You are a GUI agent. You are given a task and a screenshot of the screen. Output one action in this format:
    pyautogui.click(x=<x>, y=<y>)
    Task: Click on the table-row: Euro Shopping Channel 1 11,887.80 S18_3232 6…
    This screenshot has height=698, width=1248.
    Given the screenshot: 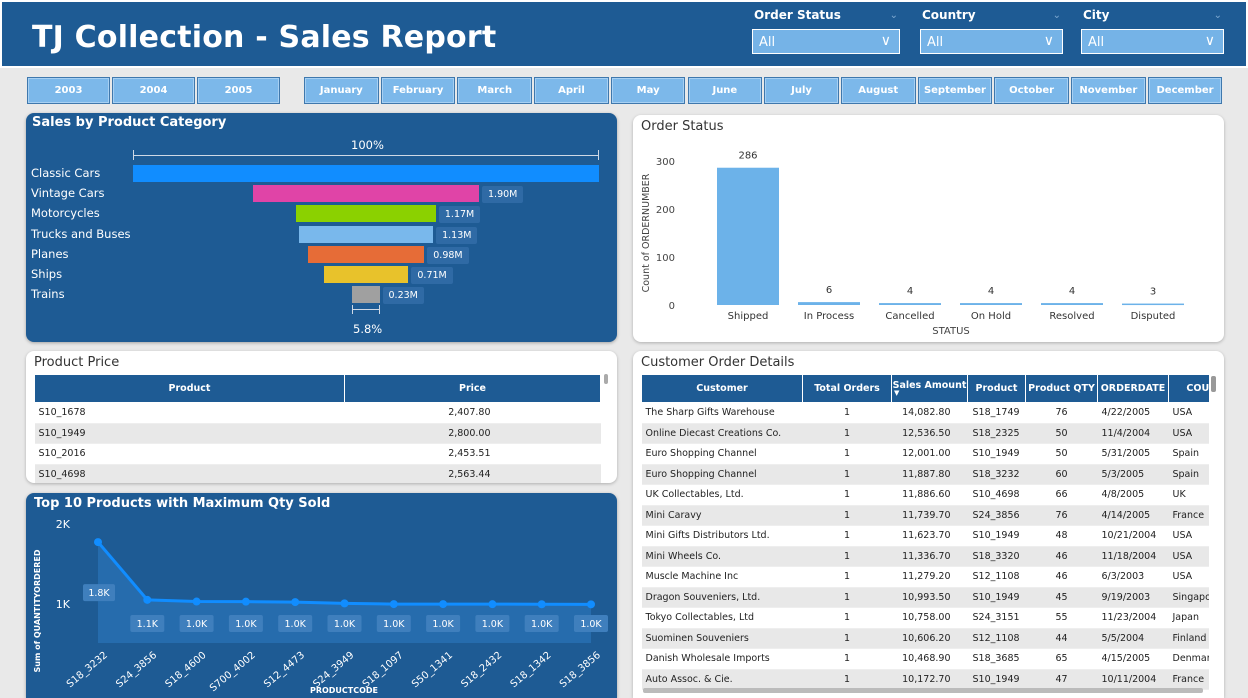 What is the action you would take?
    pyautogui.click(x=925, y=474)
    